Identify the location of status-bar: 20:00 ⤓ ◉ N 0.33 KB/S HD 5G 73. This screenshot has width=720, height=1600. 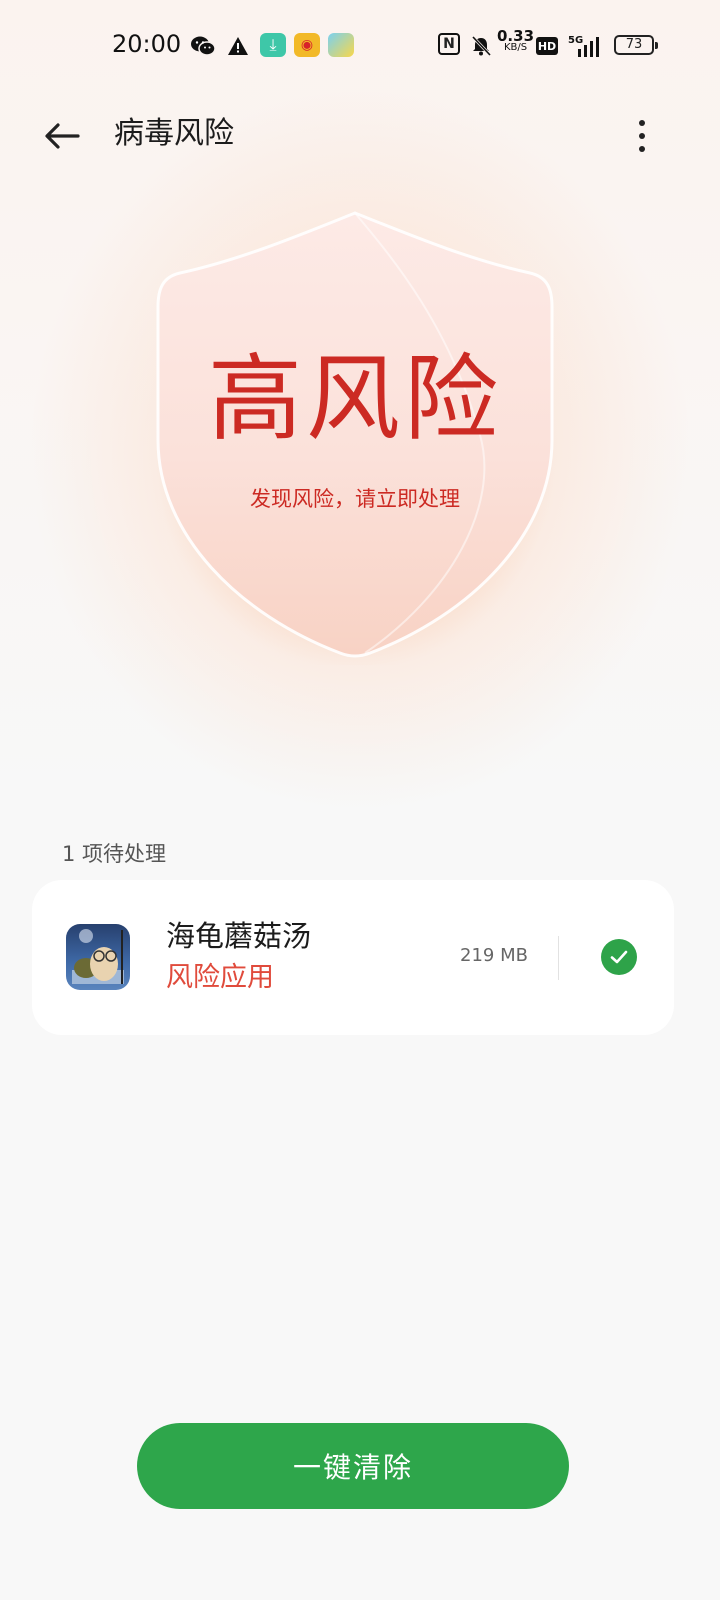
(360, 46).